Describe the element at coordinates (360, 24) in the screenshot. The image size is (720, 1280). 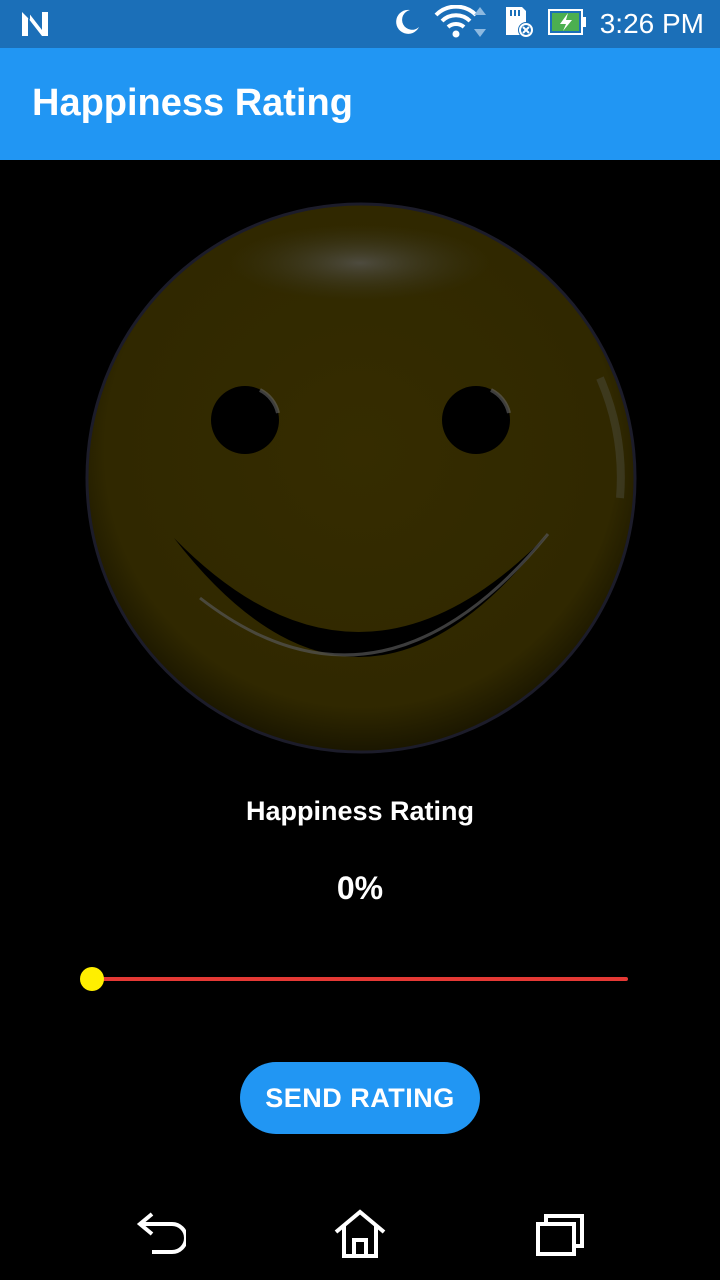
I see `status-bar: 3:26 PM` at that location.